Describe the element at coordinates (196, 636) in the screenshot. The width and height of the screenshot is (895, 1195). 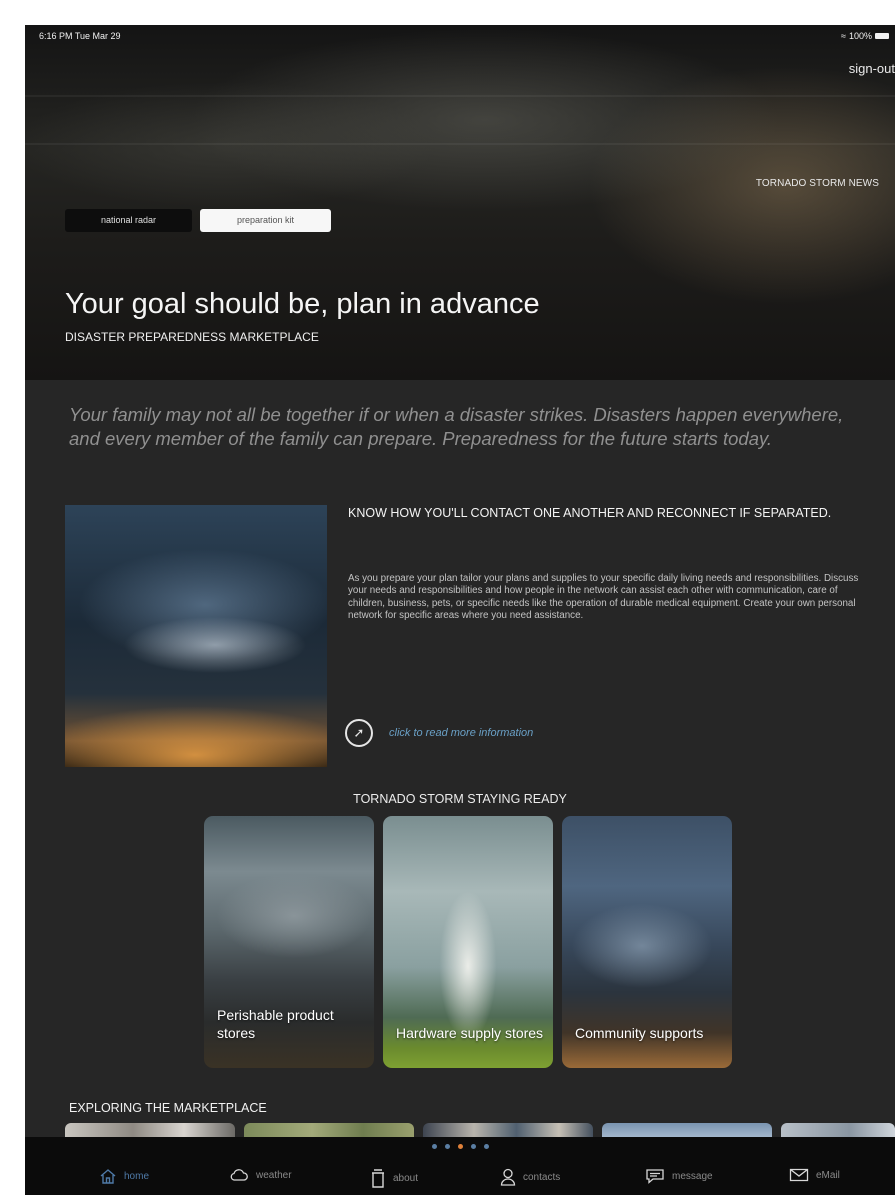
I see `feature-storm-image` at that location.